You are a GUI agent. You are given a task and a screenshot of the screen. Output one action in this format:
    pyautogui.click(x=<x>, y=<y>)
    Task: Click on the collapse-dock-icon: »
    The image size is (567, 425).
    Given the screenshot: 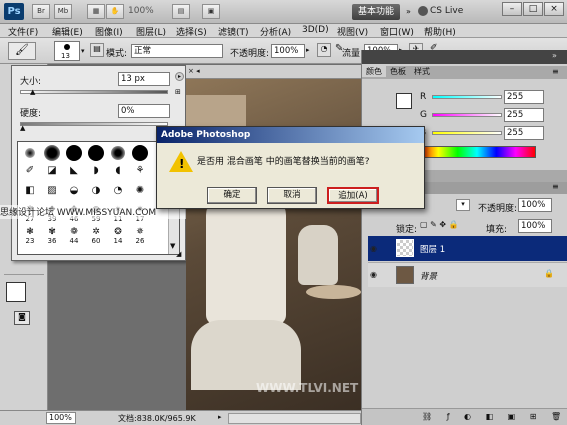 What is the action you would take?
    pyautogui.click(x=554, y=55)
    